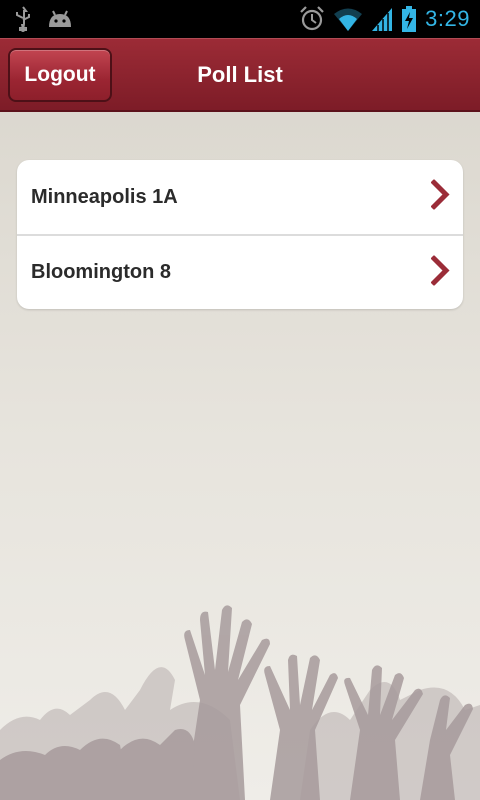  I want to click on signal-icon, so click(382, 19).